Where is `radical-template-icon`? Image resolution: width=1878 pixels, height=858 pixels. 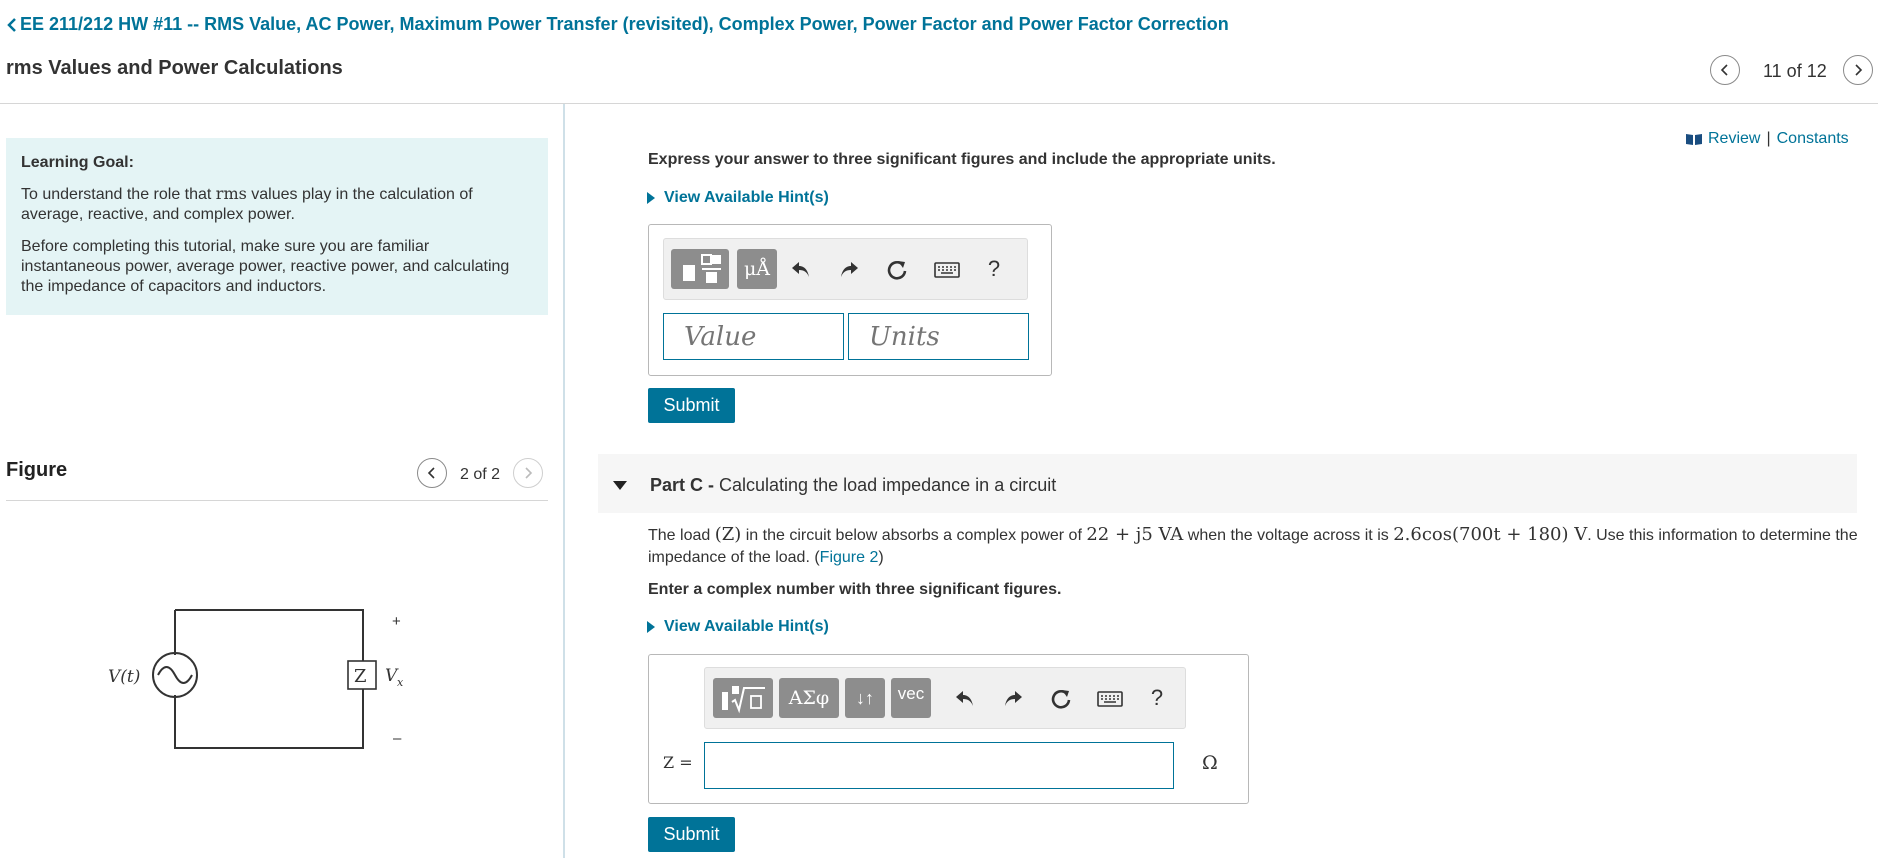
radical-template-icon is located at coordinates (743, 700).